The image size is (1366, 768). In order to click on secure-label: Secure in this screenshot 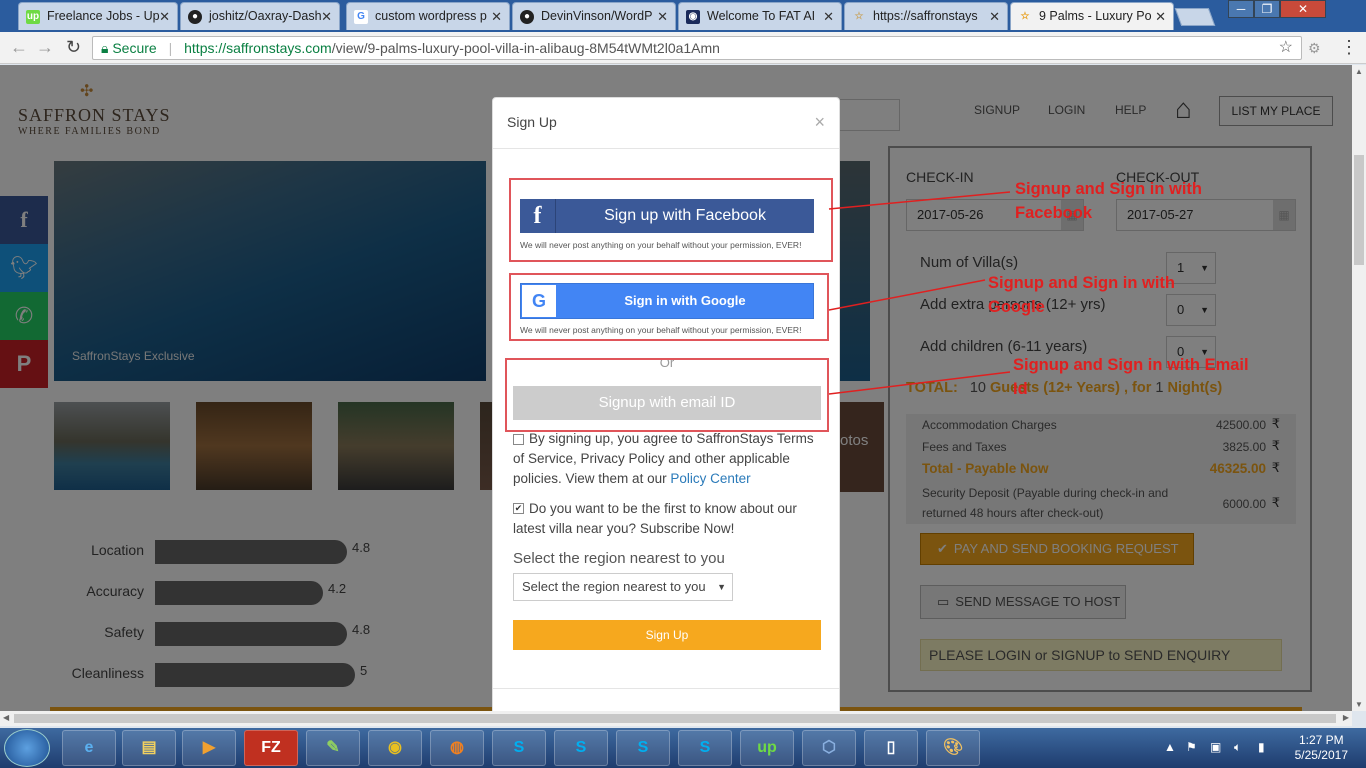, I will do `click(134, 48)`.